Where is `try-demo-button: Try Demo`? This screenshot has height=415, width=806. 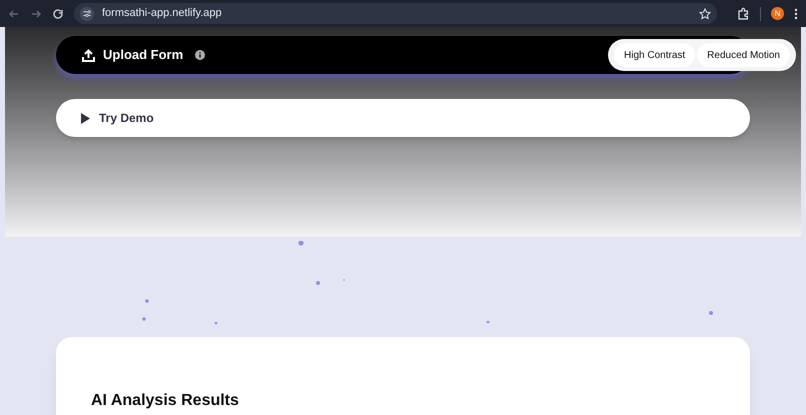 try-demo-button: Try Demo is located at coordinates (403, 118).